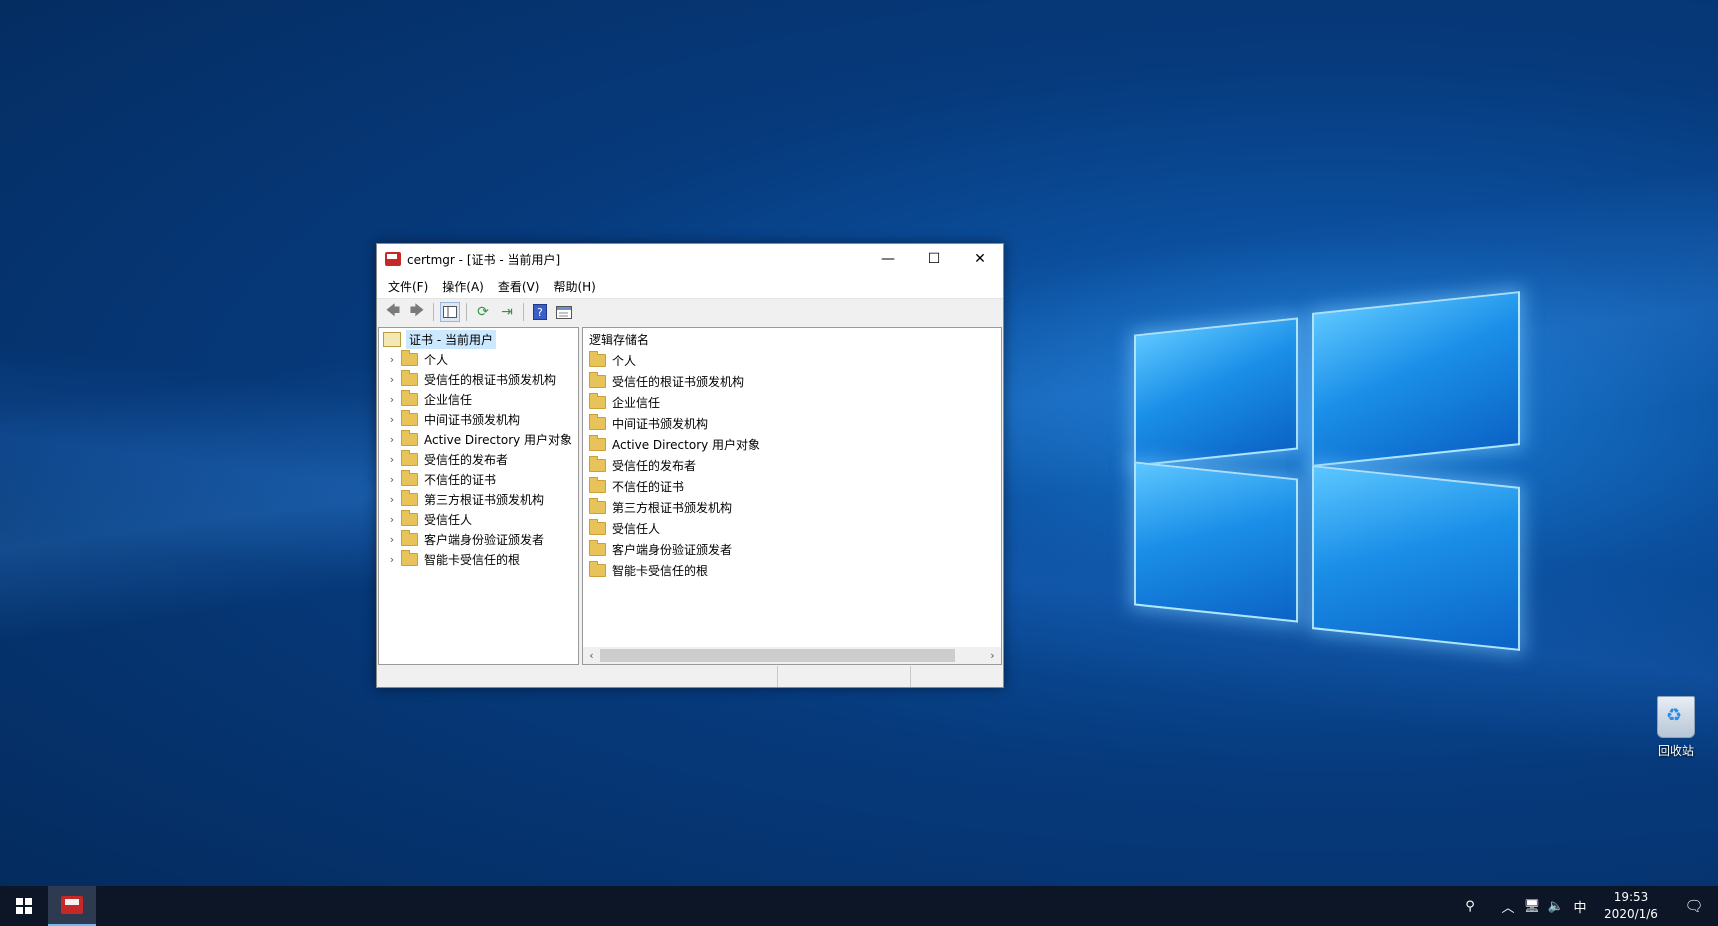 The image size is (1718, 926). What do you see at coordinates (792, 507) in the screenshot?
I see `list-item: 第三方根证书颁发机构` at bounding box center [792, 507].